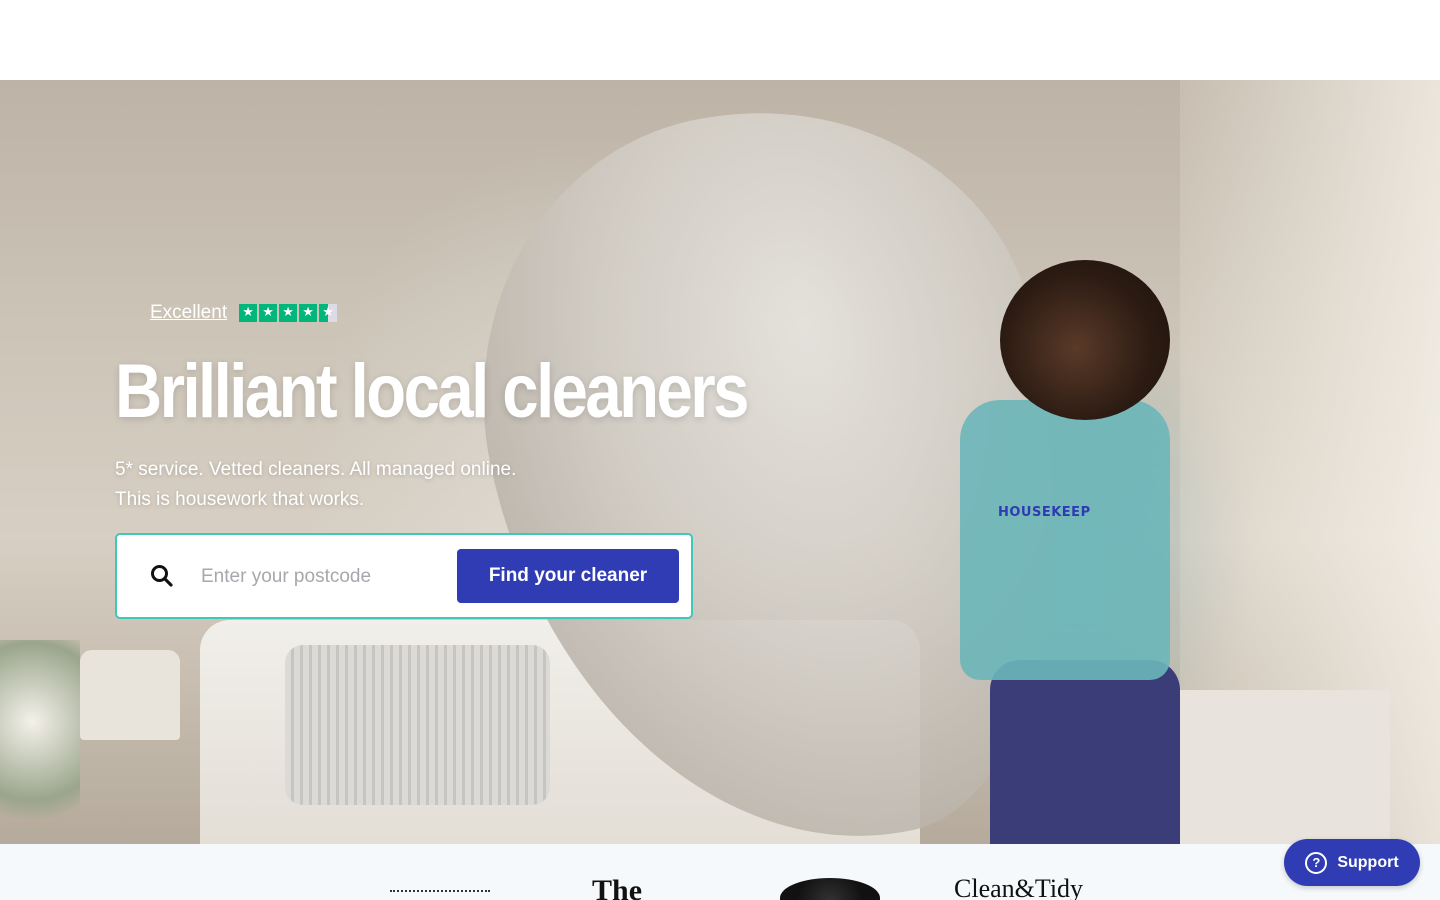 The height and width of the screenshot is (900, 1440). What do you see at coordinates (328, 313) in the screenshot?
I see `half-star-icon: ★` at bounding box center [328, 313].